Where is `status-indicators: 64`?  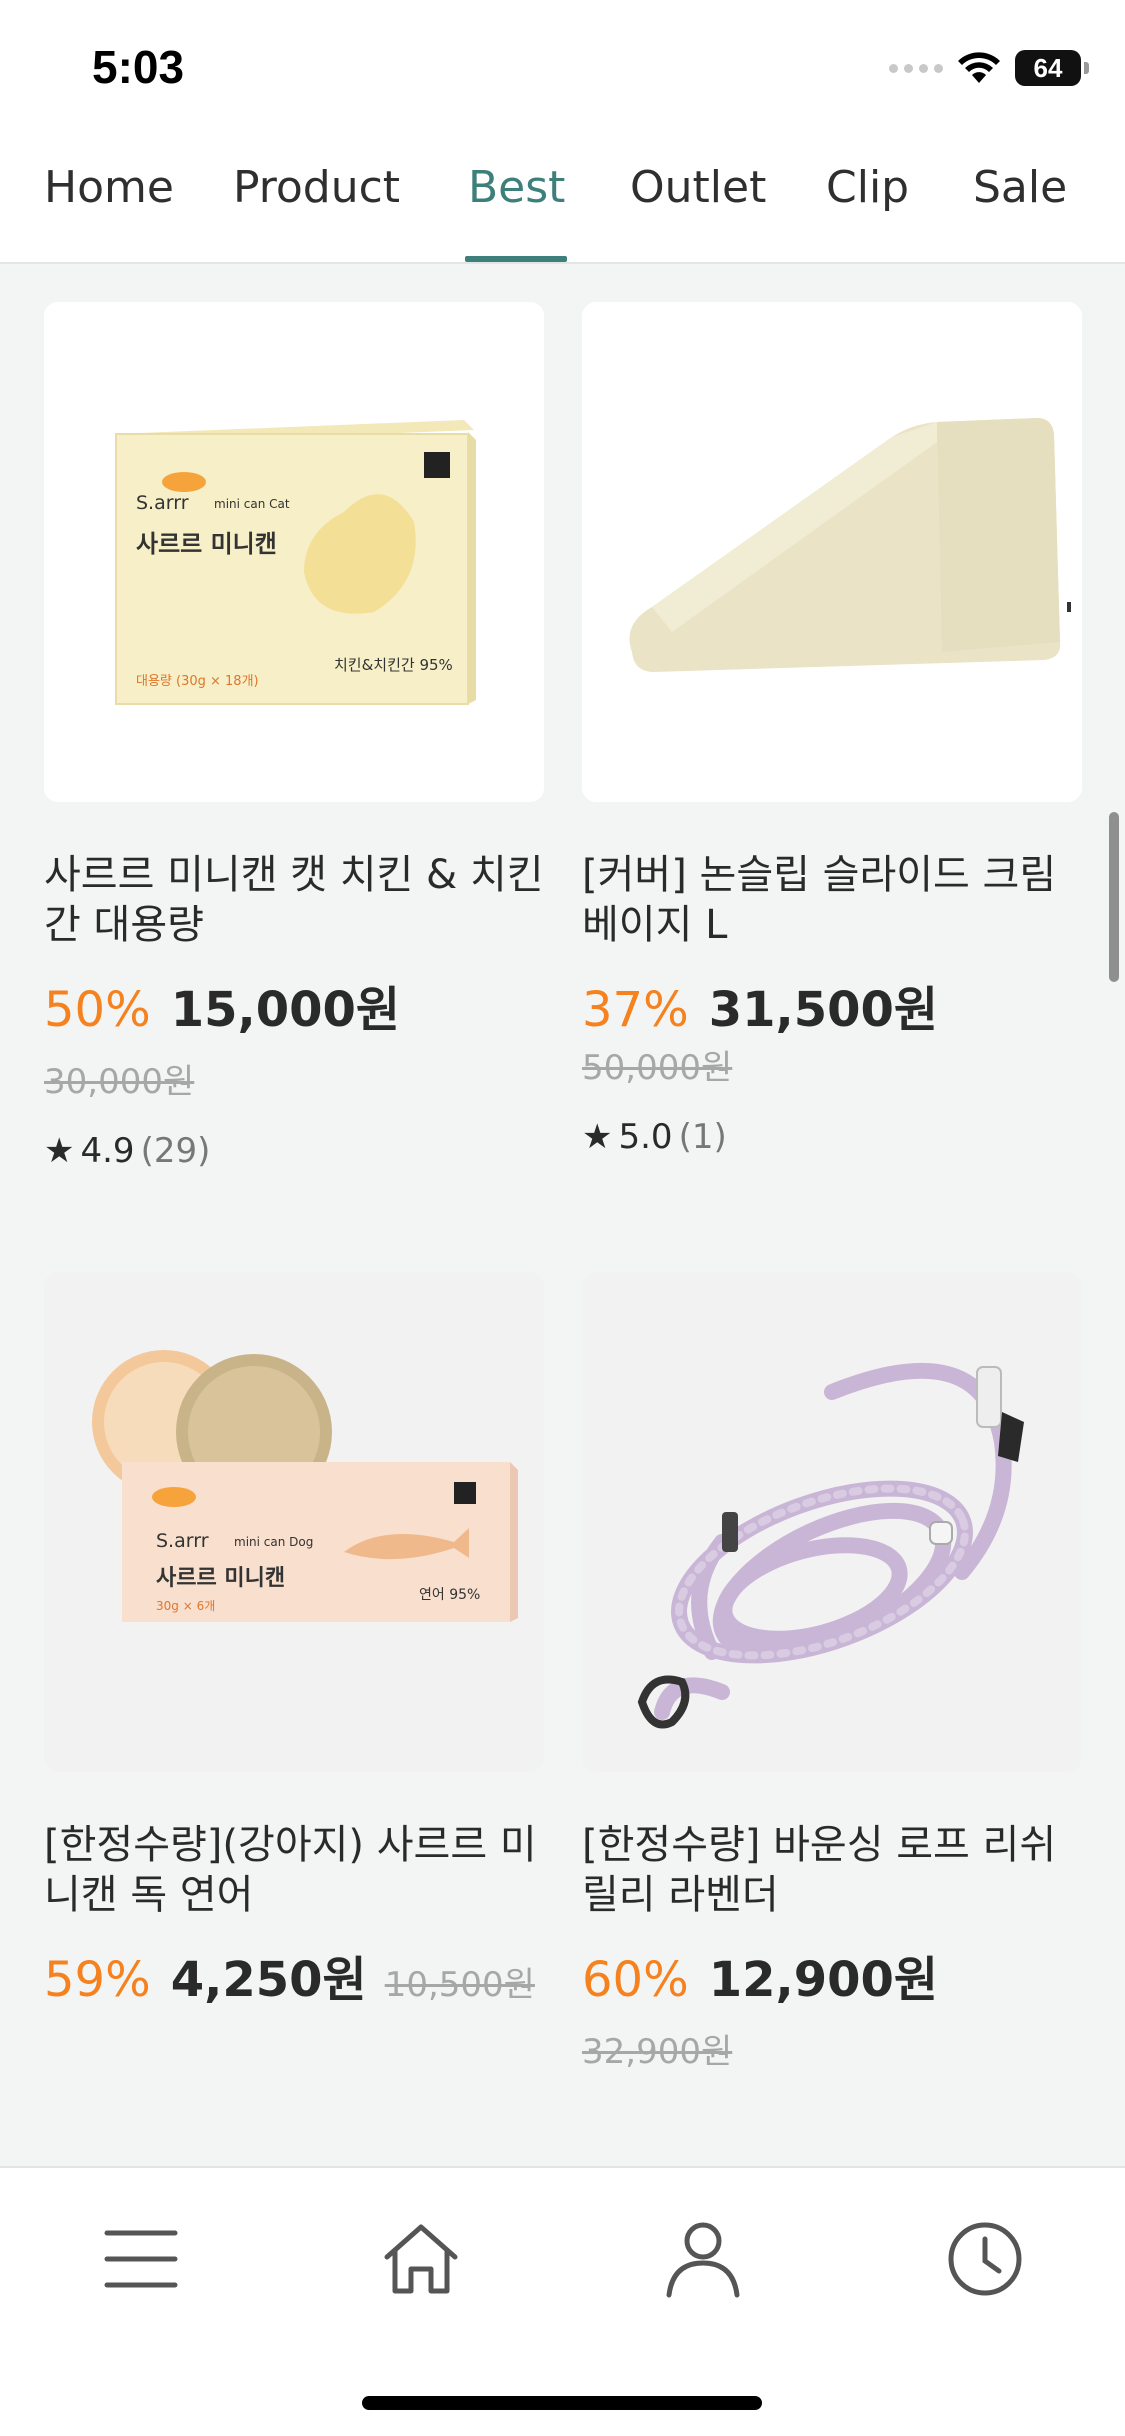 status-indicators: 64 is located at coordinates (989, 68).